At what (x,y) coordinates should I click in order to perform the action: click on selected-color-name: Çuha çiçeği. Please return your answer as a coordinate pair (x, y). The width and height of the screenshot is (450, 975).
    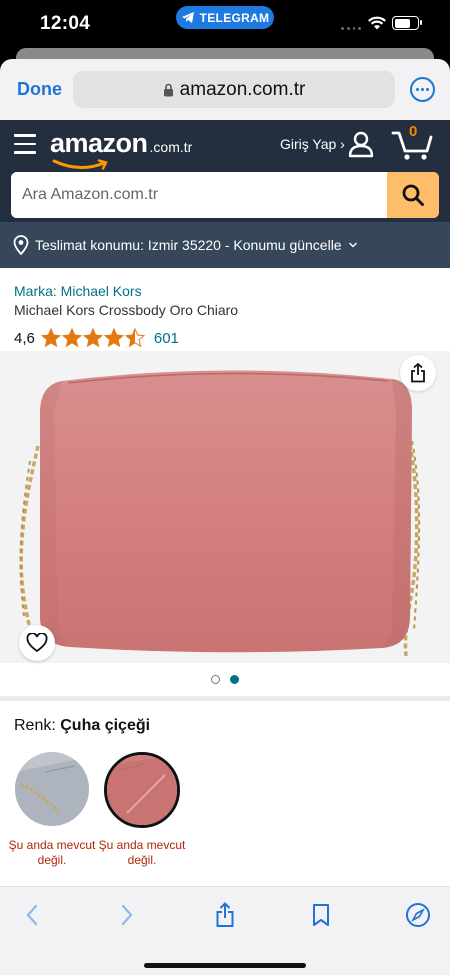
    Looking at the image, I should click on (105, 725).